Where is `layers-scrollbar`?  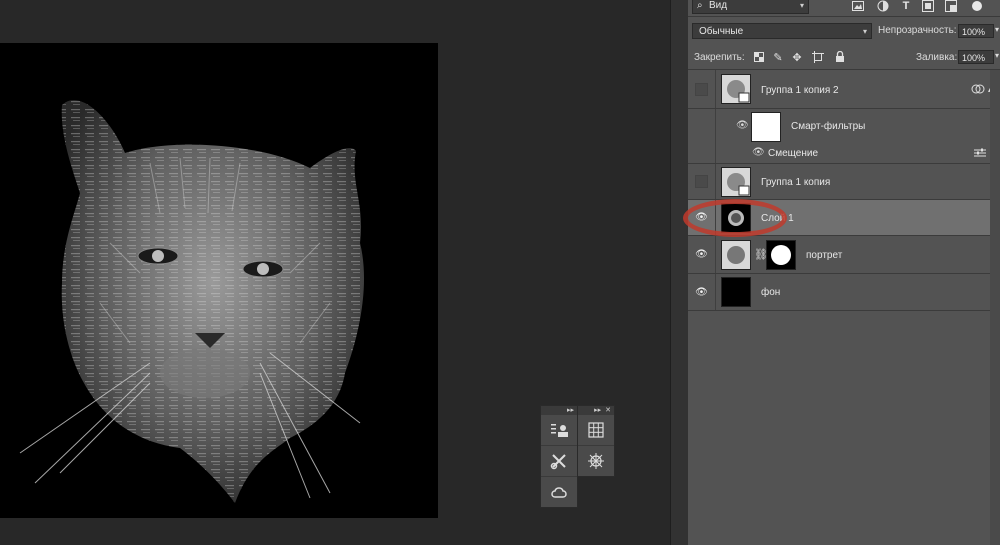
layers-scrollbar is located at coordinates (995, 307).